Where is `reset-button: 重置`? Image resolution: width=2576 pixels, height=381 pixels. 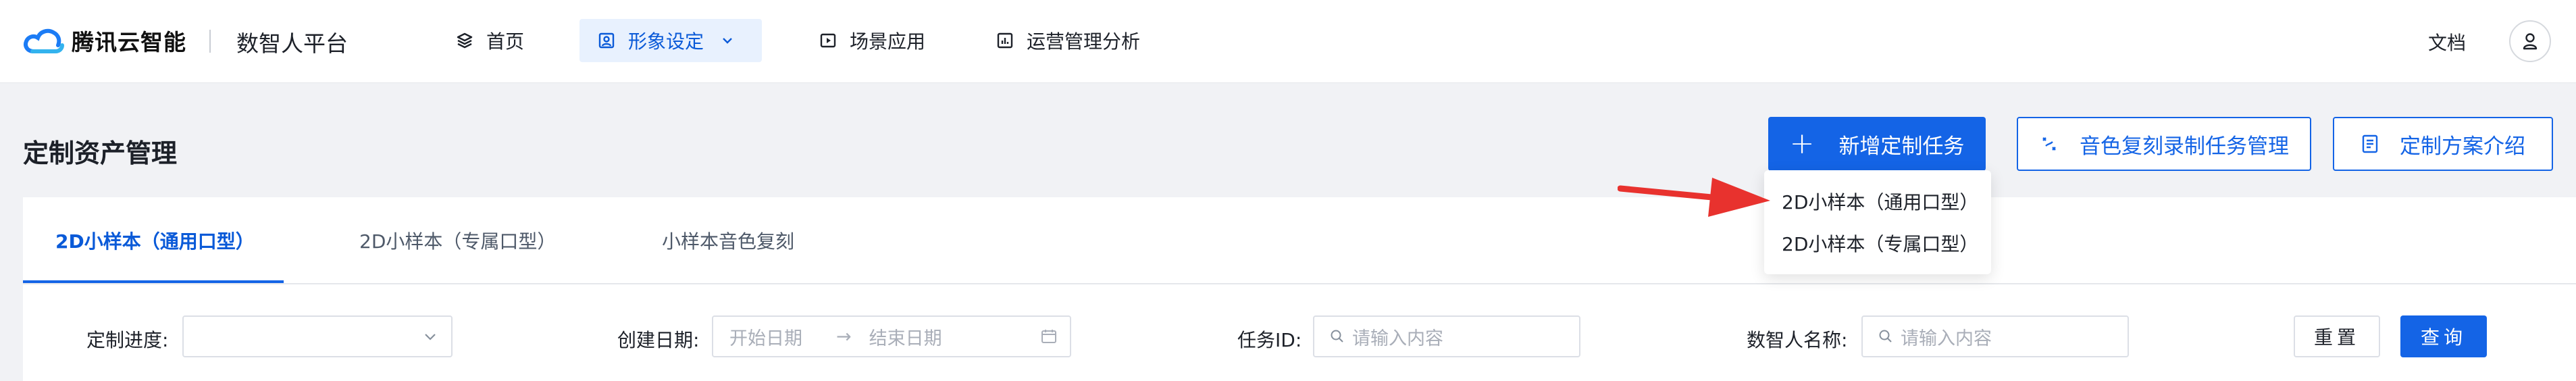
reset-button: 重置 is located at coordinates (2337, 336).